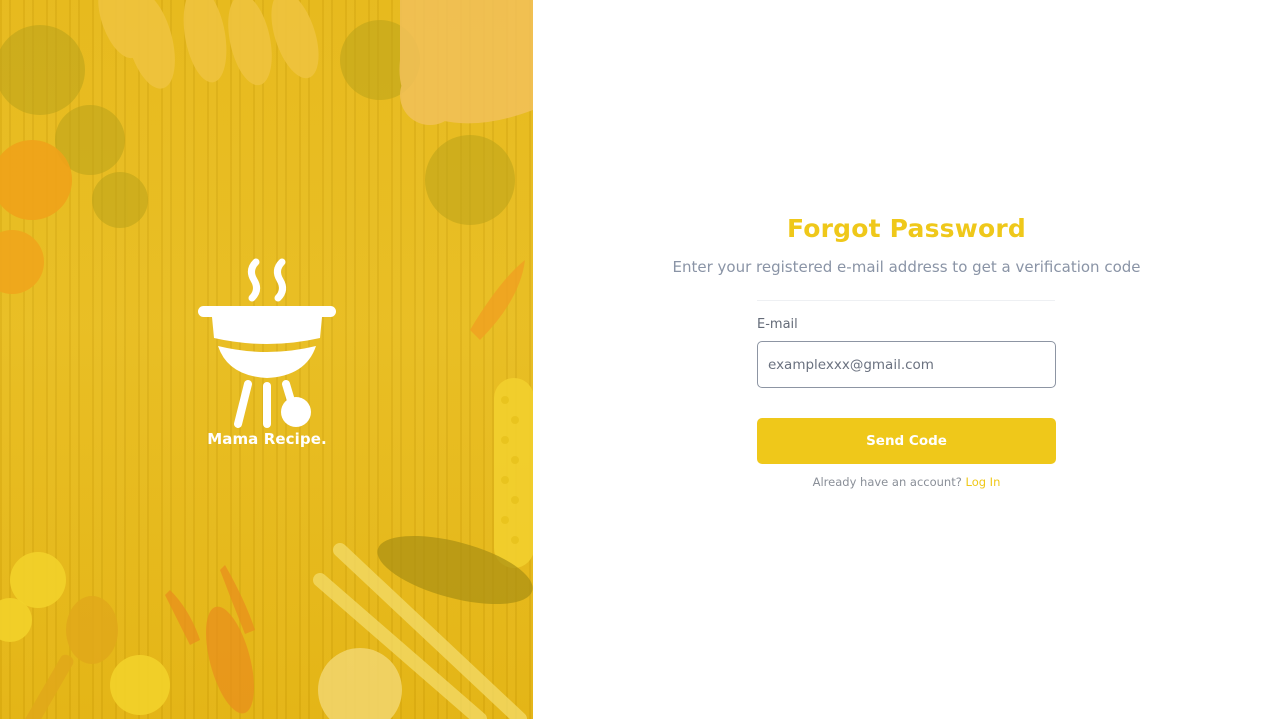  Describe the element at coordinates (906, 441) in the screenshot. I see `send-code-button: Send Code` at that location.